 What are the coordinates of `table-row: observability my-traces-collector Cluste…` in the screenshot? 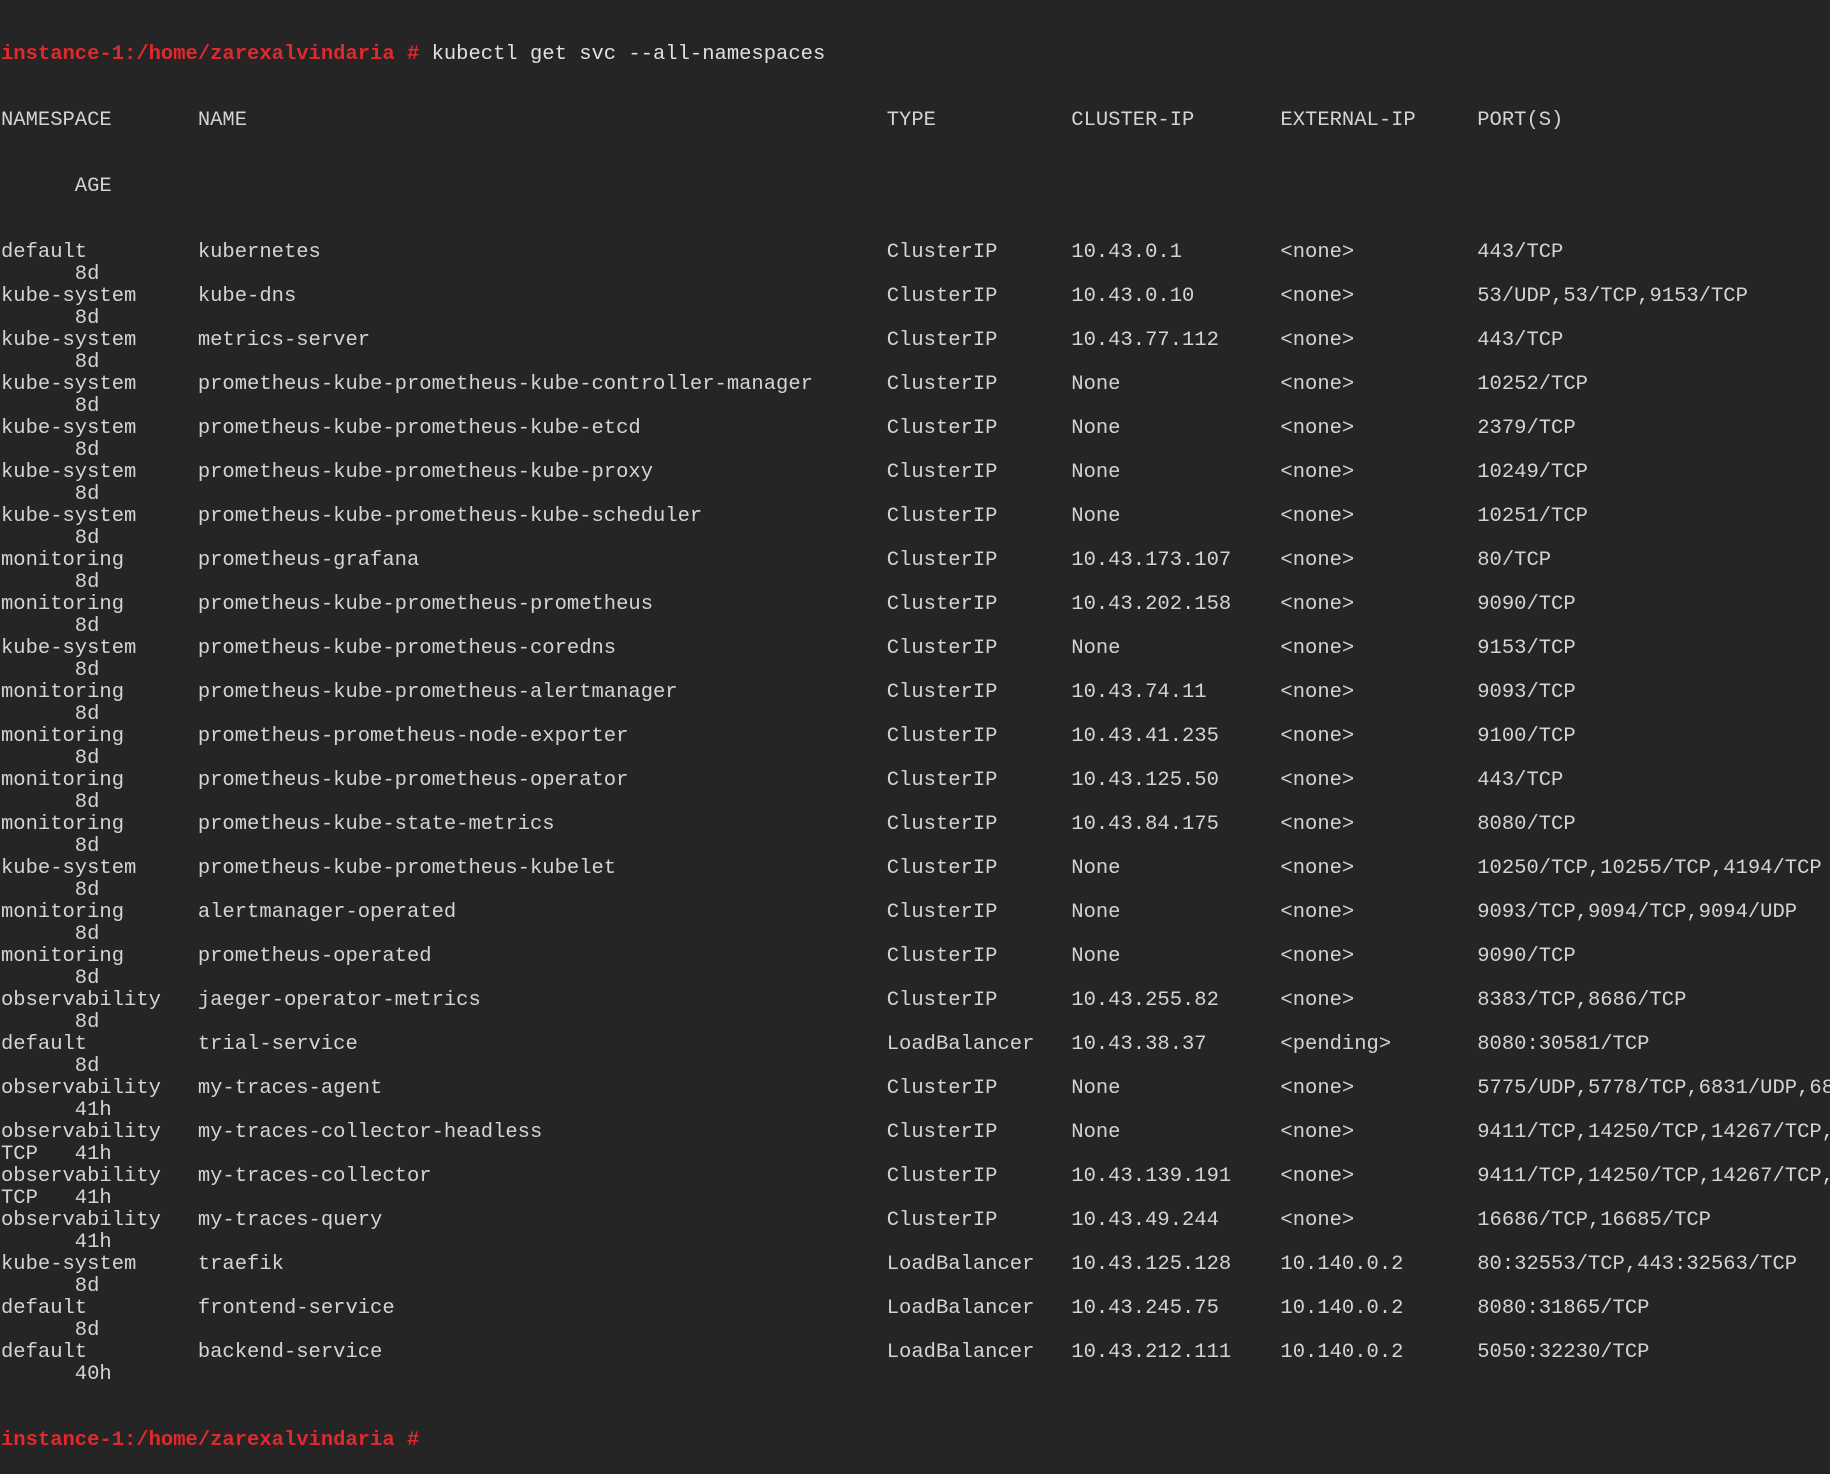 It's located at (915, 1176).